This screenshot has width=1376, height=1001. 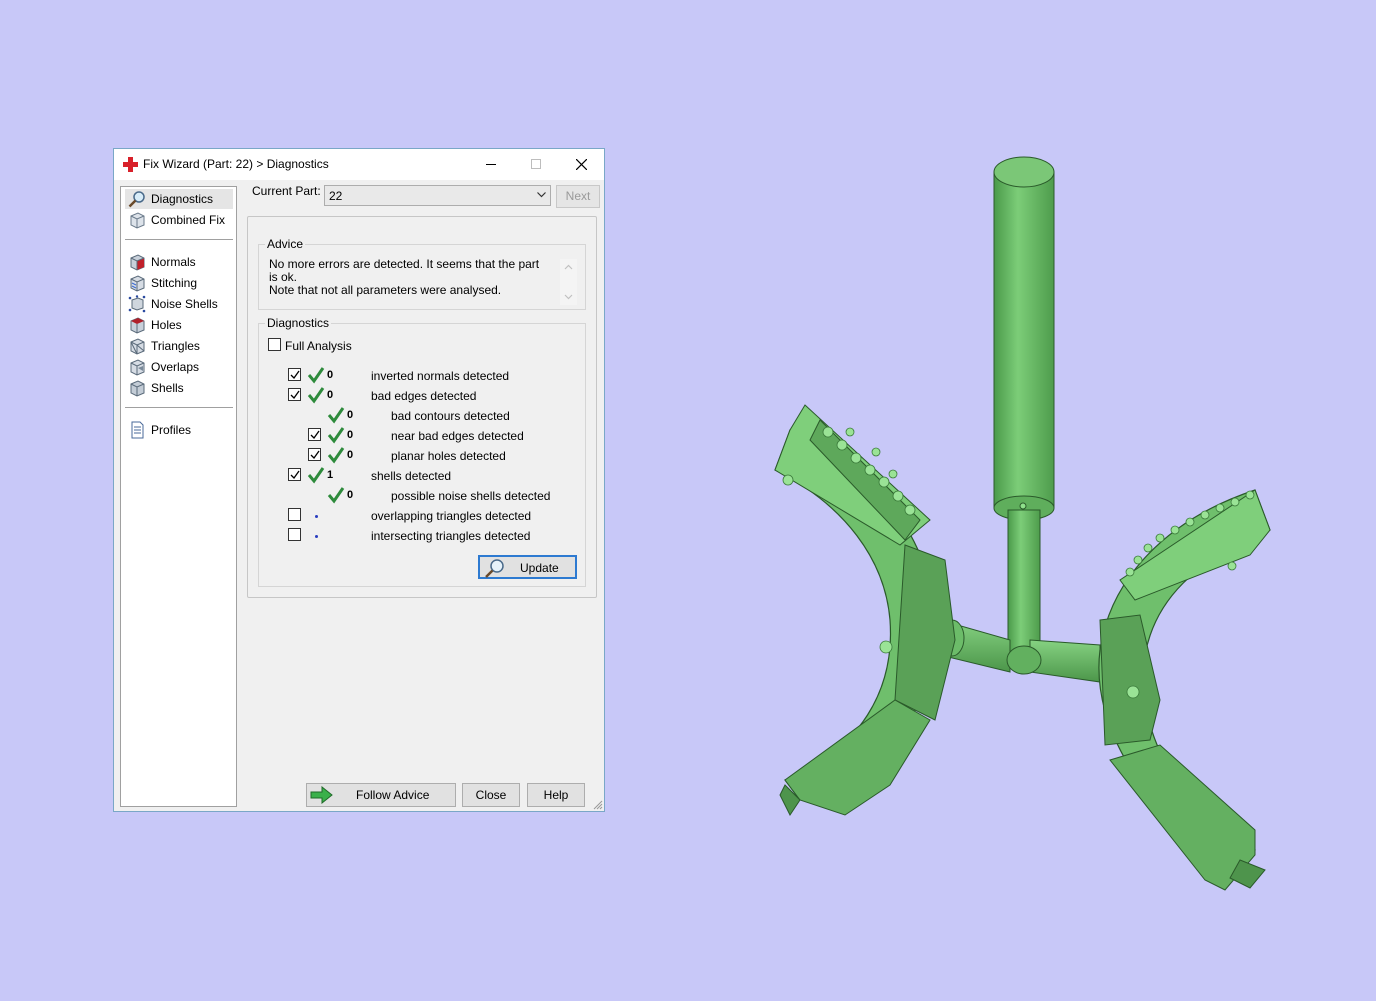 I want to click on diagnostic-label: possible noise shells detected, so click(x=471, y=496).